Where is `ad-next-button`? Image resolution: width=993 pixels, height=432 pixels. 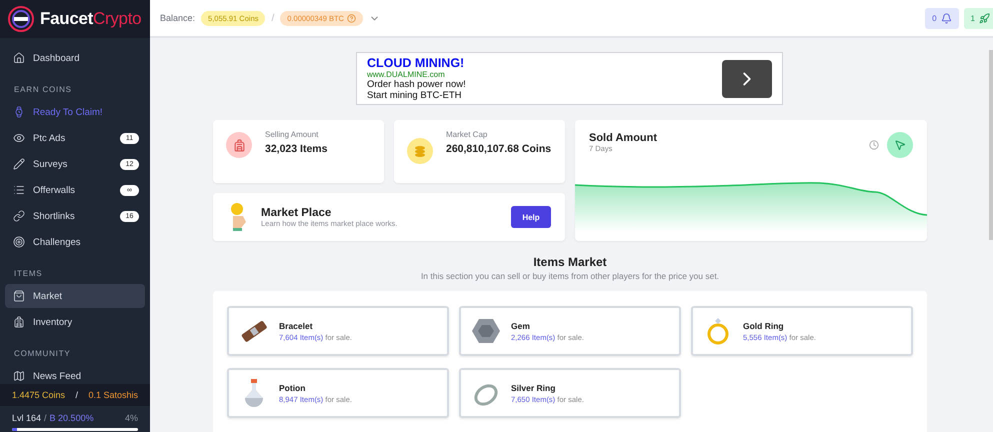 ad-next-button is located at coordinates (747, 79).